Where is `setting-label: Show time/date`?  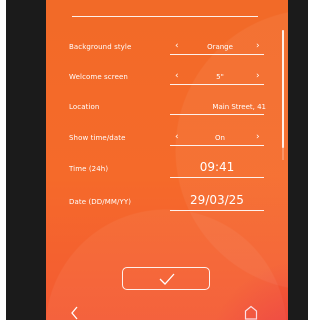 setting-label: Show time/date is located at coordinates (97, 138).